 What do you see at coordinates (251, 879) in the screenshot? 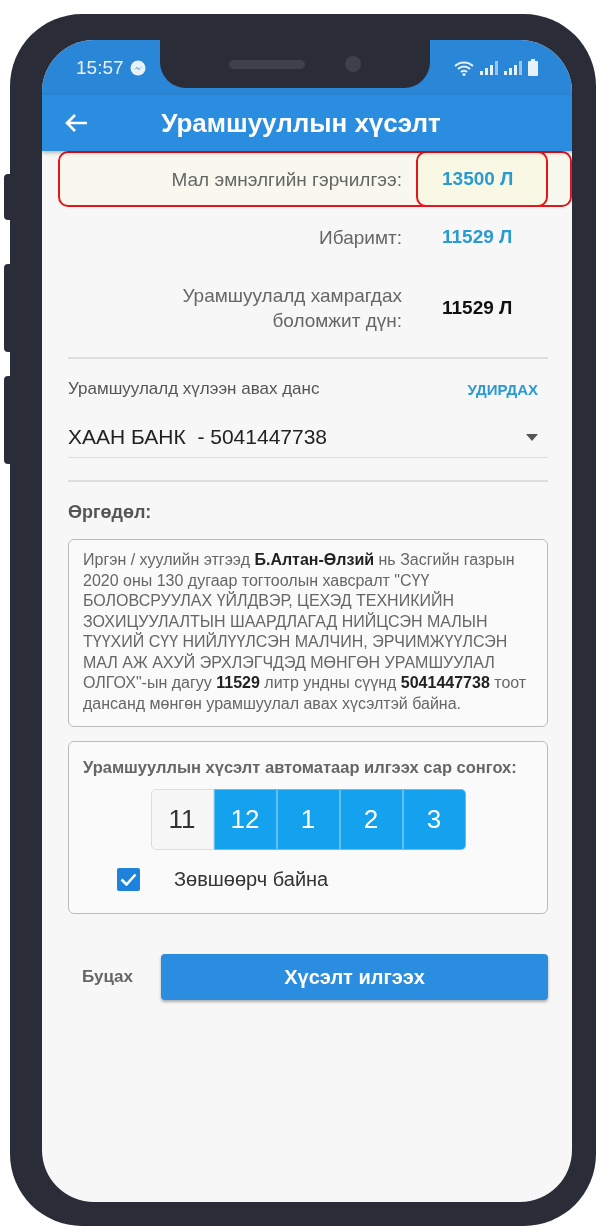
I see `consent-label: Зөвшөөрч байна` at bounding box center [251, 879].